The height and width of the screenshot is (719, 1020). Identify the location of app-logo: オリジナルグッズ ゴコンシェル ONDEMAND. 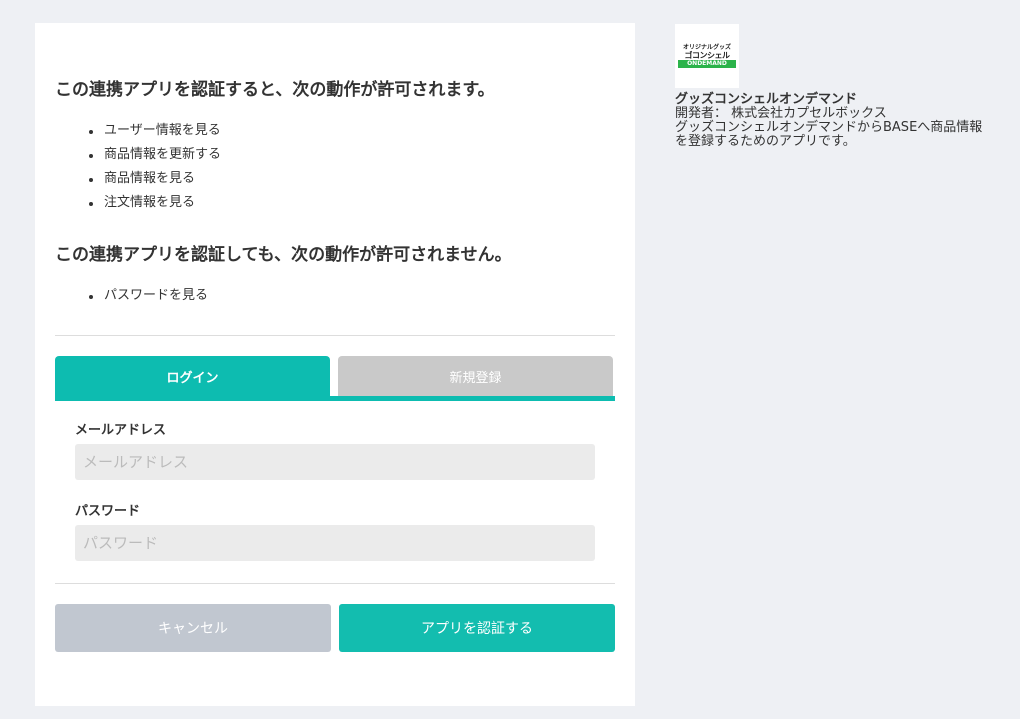
(707, 56).